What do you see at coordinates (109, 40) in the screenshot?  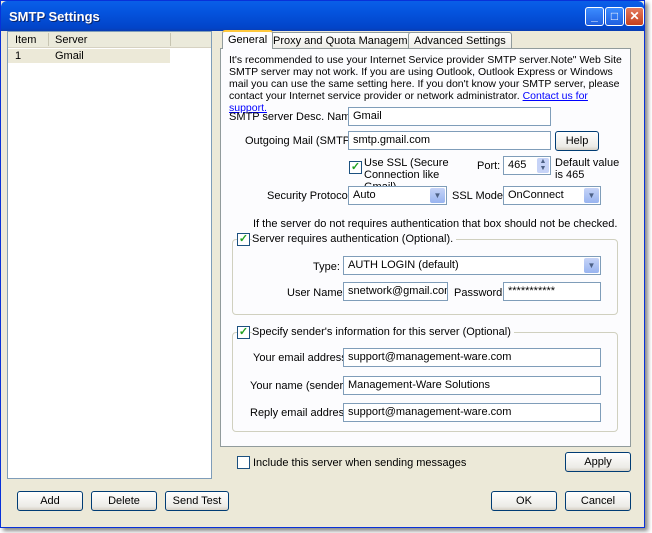 I see `list-header: Item Server` at bounding box center [109, 40].